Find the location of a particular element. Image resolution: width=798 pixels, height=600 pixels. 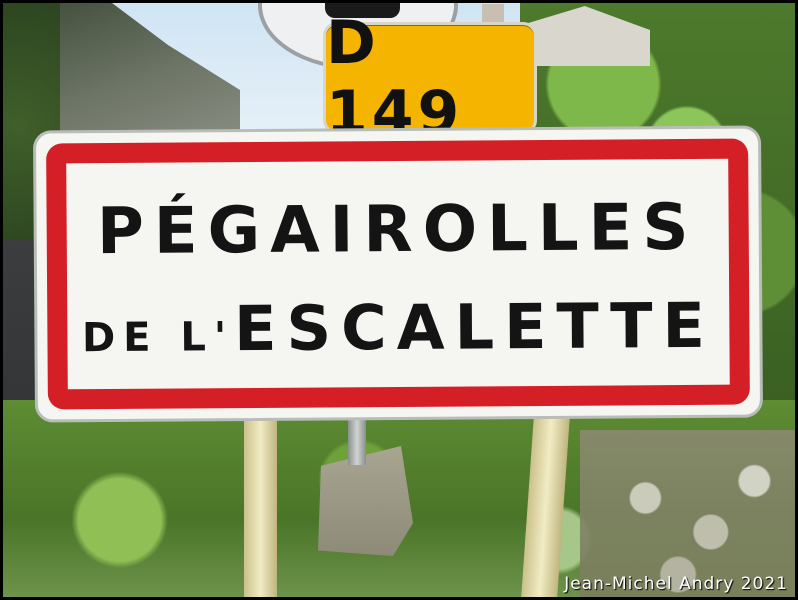

town-name-line-2: DE L'ESCALETTE is located at coordinates (398, 327).